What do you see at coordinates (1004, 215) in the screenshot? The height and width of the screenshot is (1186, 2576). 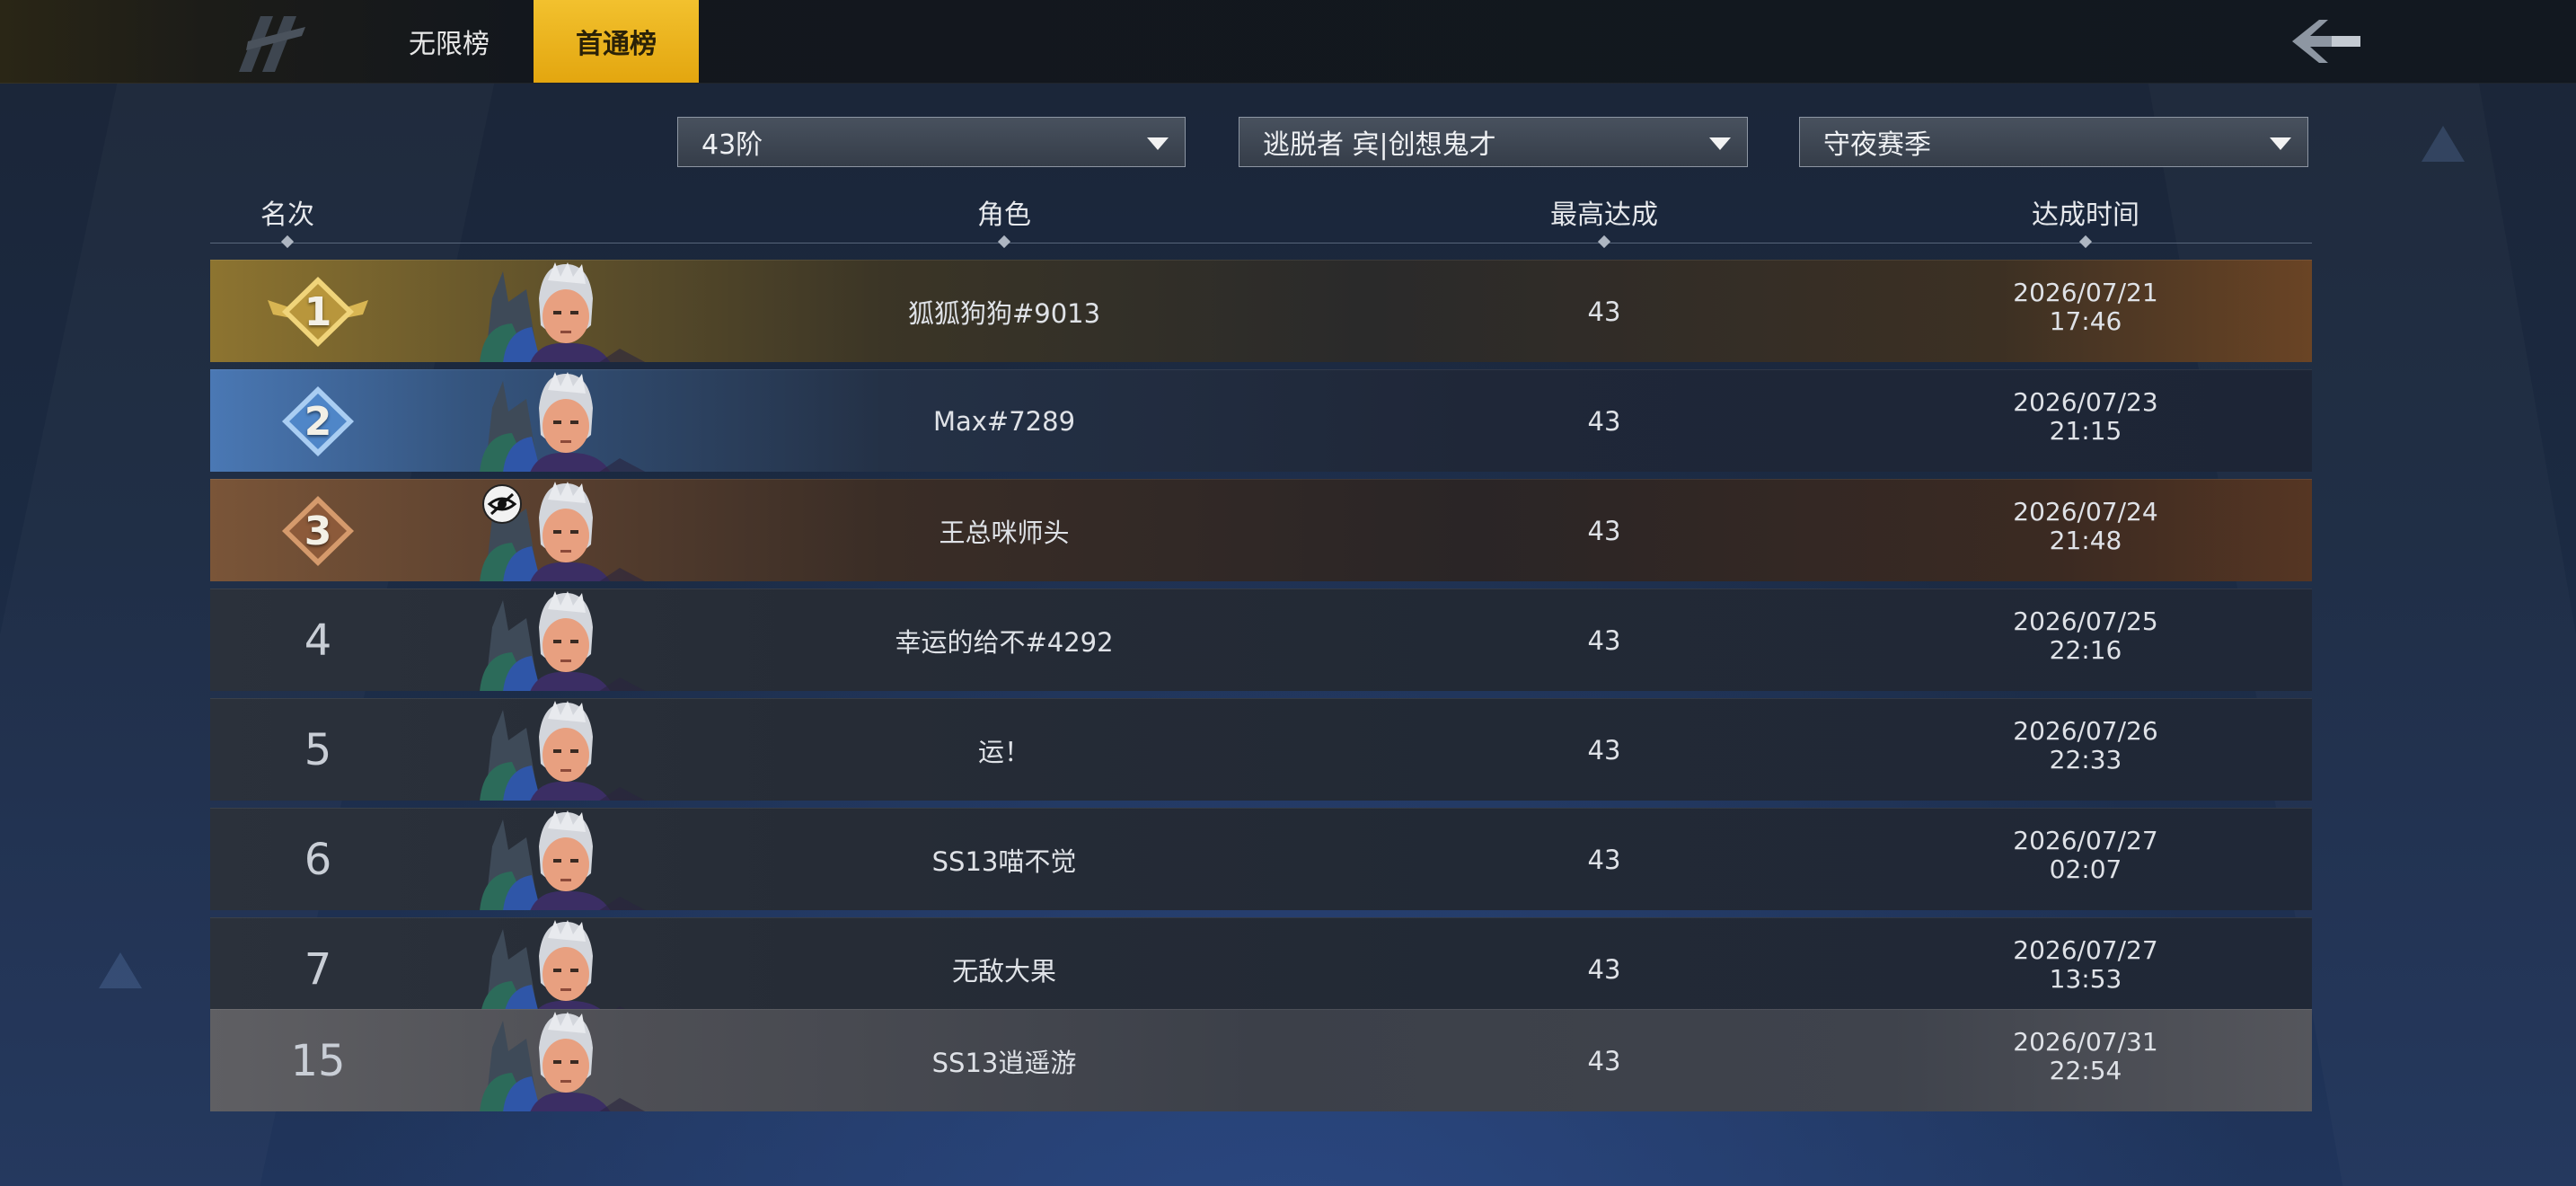 I see `column-header-role: 角色` at bounding box center [1004, 215].